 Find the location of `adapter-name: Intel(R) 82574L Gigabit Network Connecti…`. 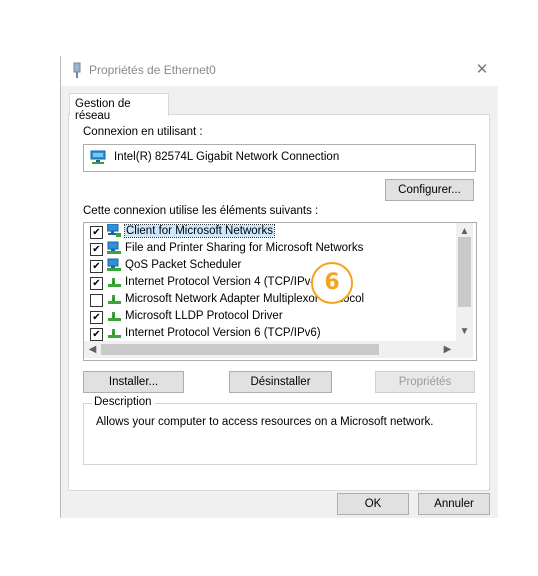

adapter-name: Intel(R) 82574L Gigabit Network Connecti… is located at coordinates (227, 157).